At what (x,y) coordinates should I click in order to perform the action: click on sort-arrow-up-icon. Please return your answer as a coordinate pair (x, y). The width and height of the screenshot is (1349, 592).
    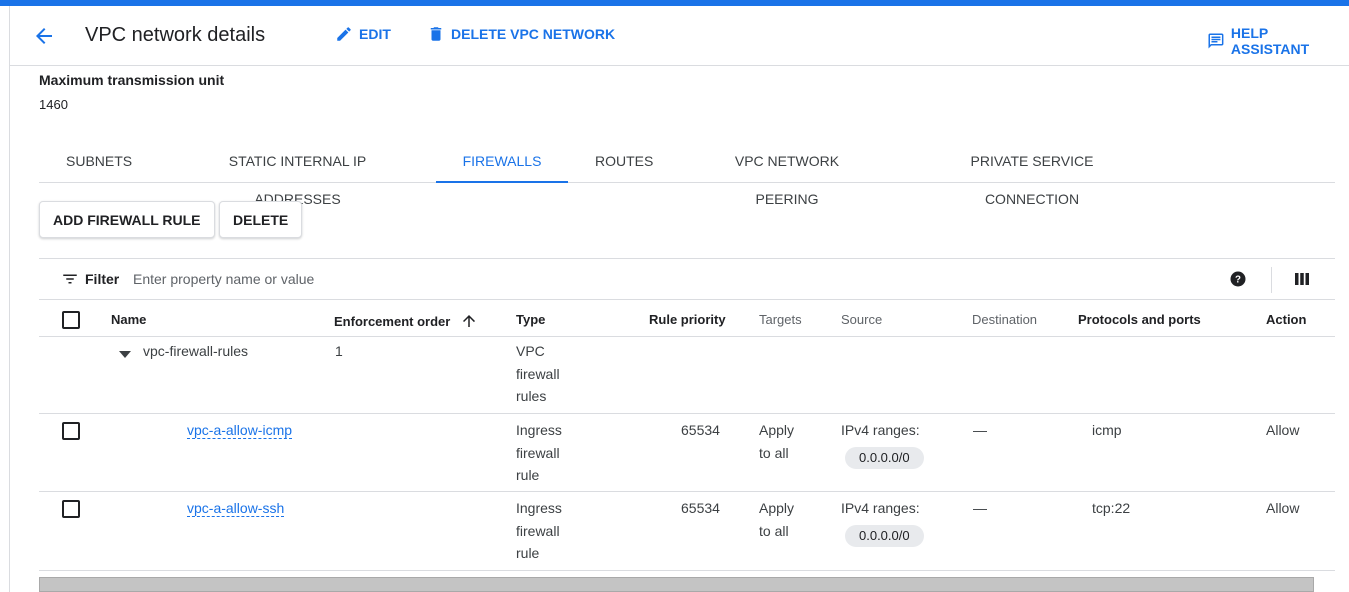
    Looking at the image, I should click on (468, 321).